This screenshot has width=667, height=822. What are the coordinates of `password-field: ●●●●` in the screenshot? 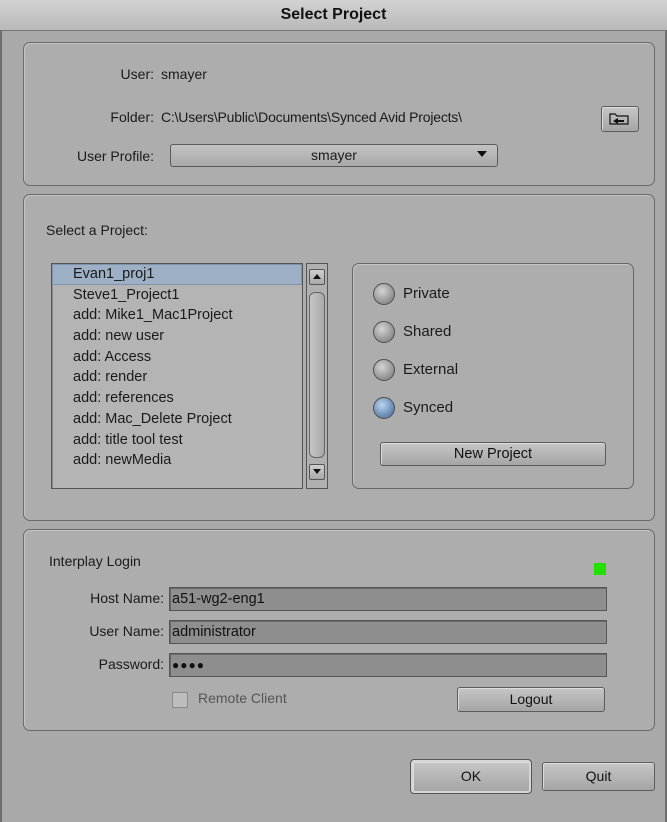 It's located at (388, 665).